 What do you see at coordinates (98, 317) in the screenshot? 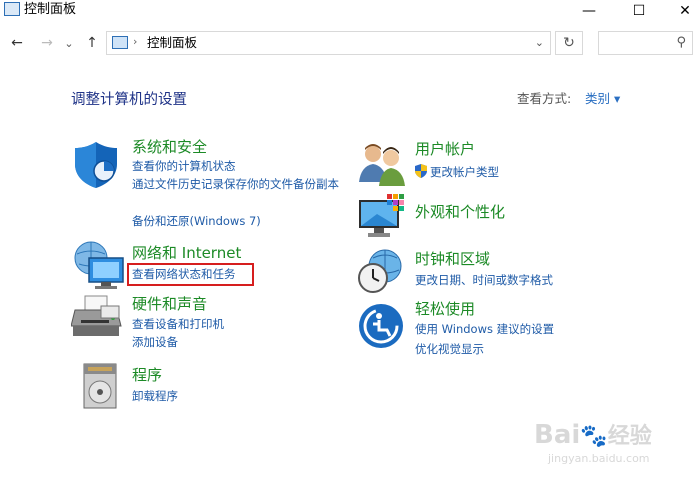
I see `printer-icon` at bounding box center [98, 317].